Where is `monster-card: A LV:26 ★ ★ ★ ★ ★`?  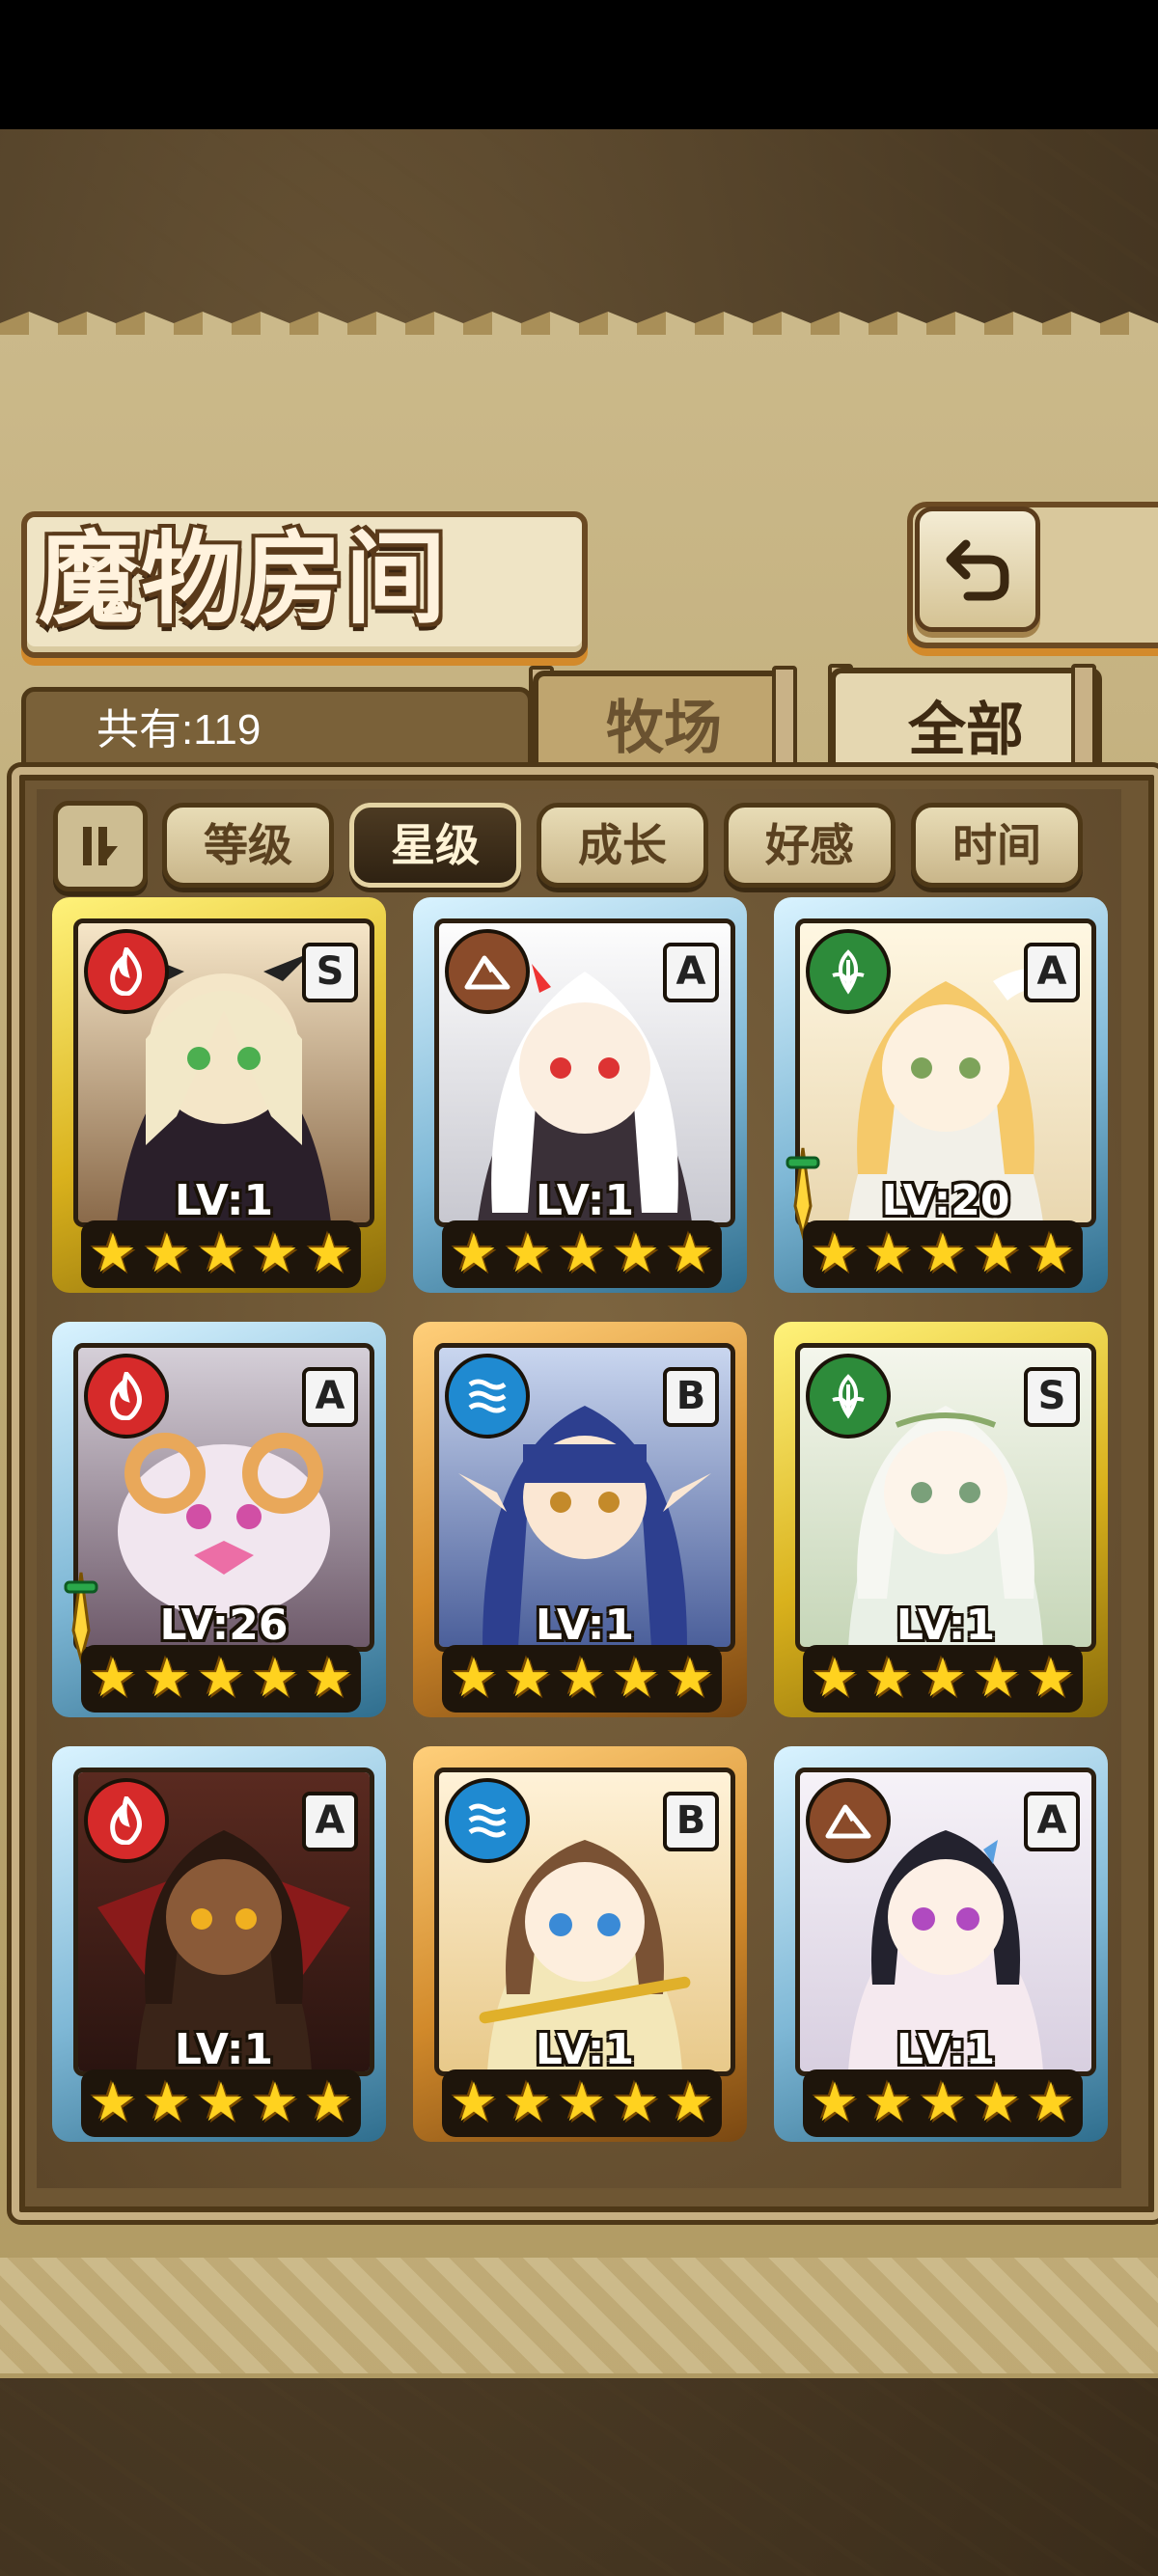 monster-card: A LV:26 ★ ★ ★ ★ ★ is located at coordinates (219, 1520).